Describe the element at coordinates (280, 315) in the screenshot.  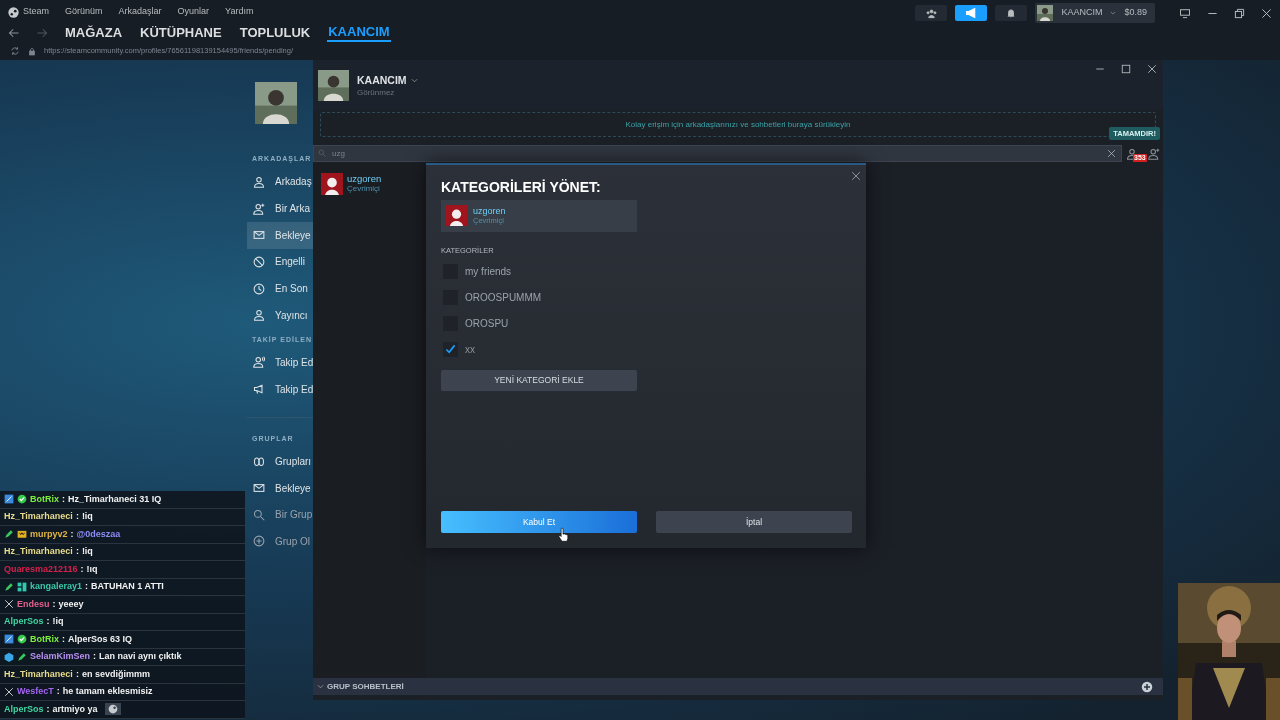
I see `sidebar-item: Yayıncı` at that location.